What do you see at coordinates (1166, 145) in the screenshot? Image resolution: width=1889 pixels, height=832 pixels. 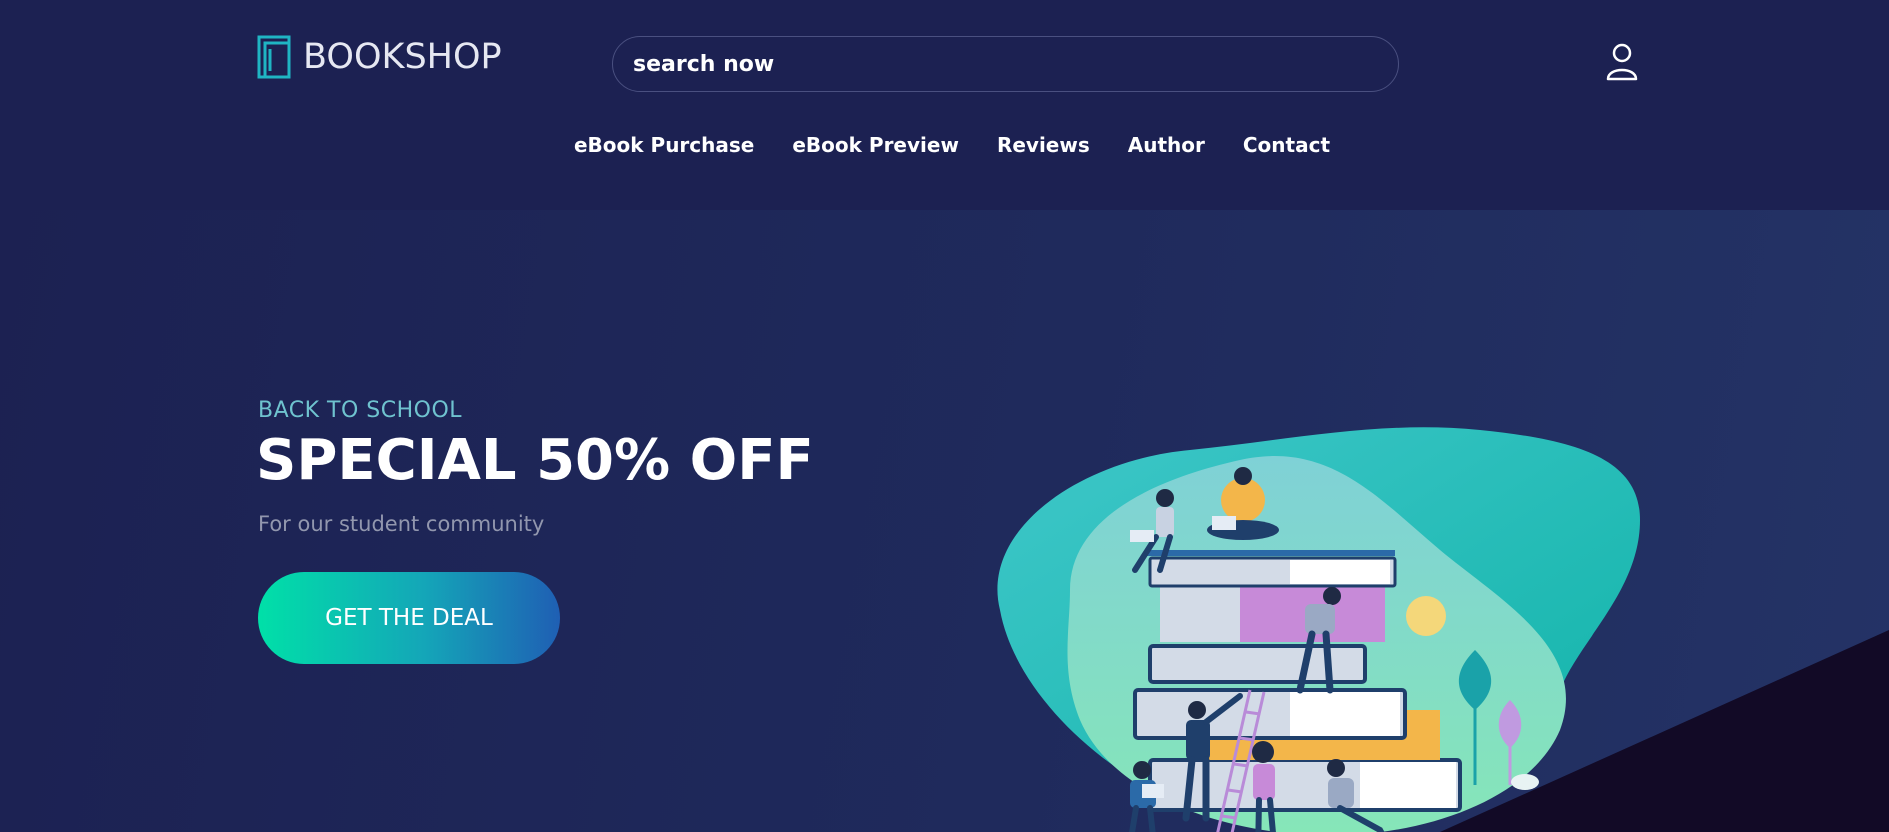 I see `nav-author: Author` at bounding box center [1166, 145].